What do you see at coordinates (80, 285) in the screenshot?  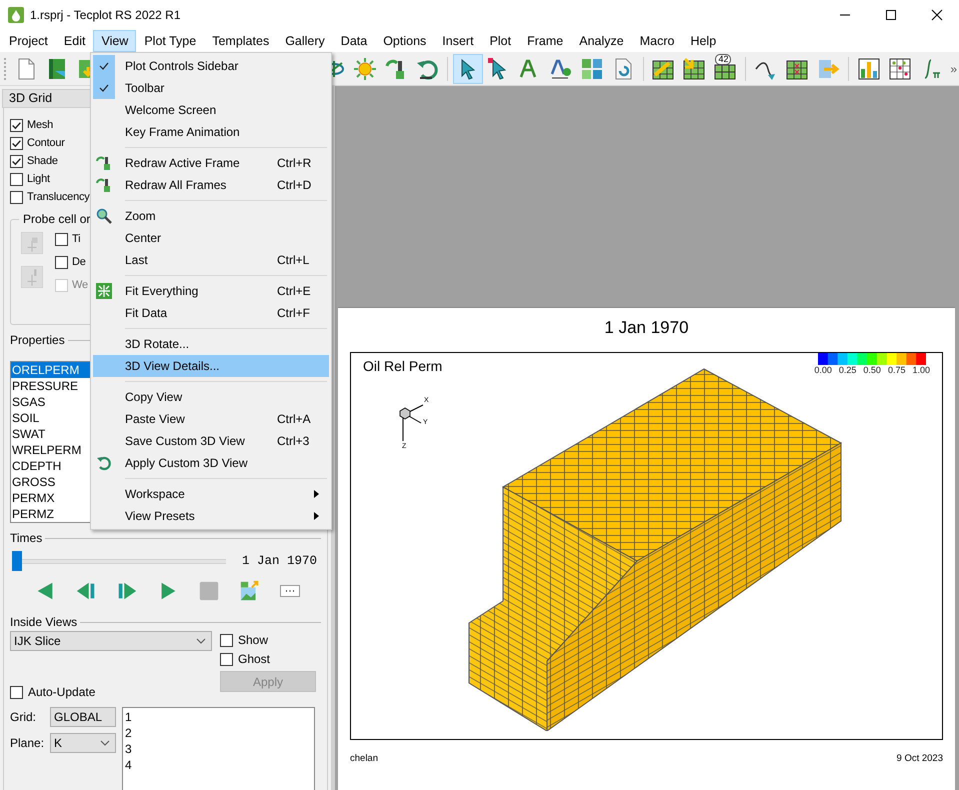 I see `checkbox-label: We` at bounding box center [80, 285].